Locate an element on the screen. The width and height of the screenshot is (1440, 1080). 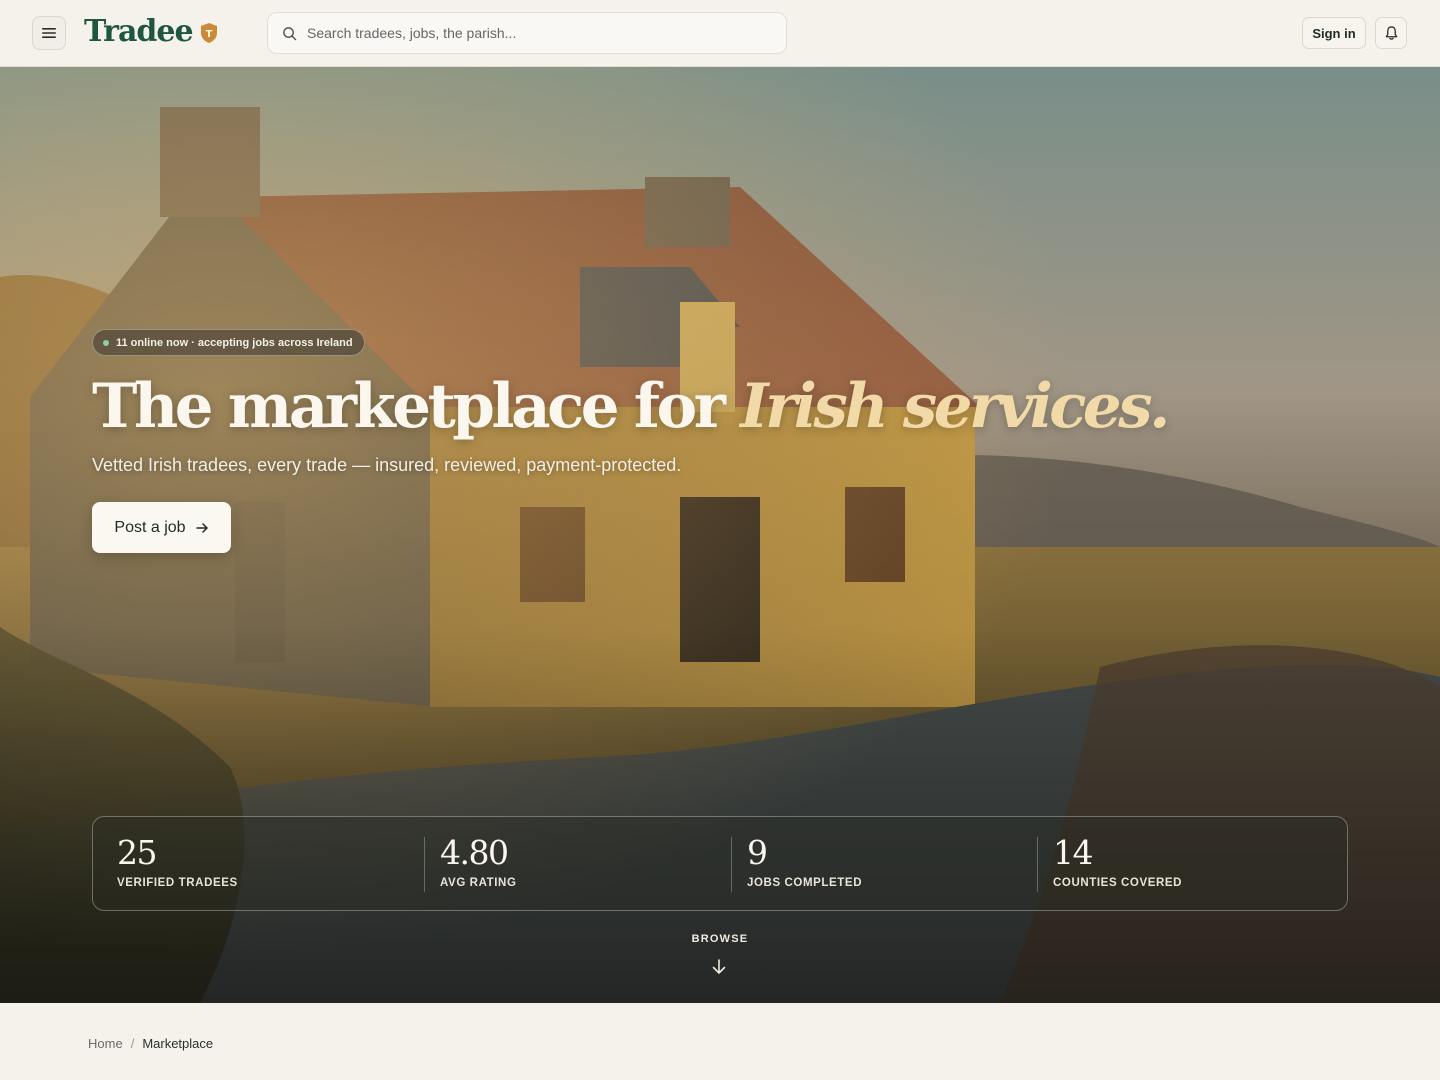
headline-main: The marketplace for is located at coordinates (416, 406).